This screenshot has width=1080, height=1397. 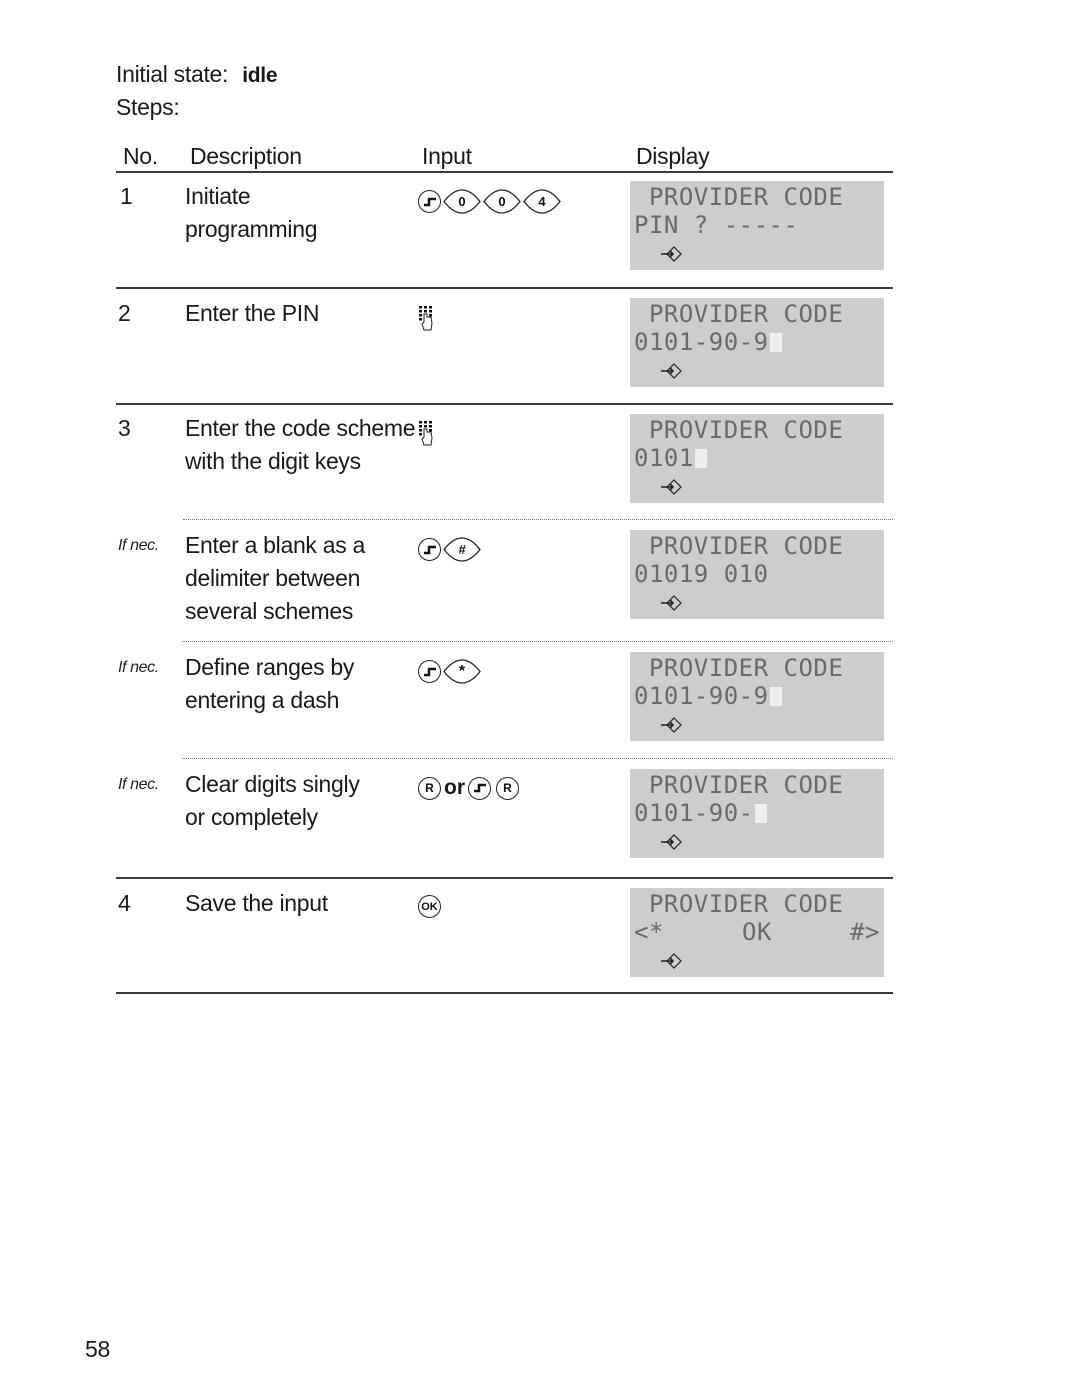 What do you see at coordinates (256, 903) in the screenshot?
I see `step-description: Save the input` at bounding box center [256, 903].